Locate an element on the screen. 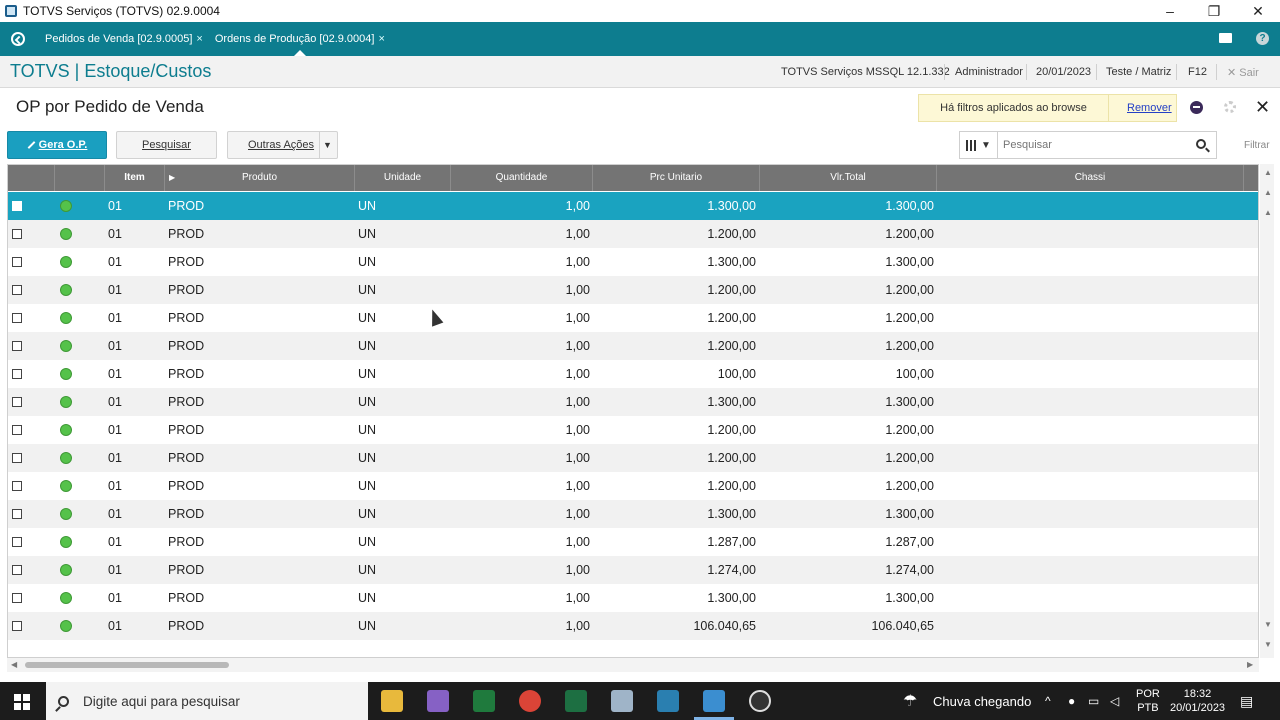 The image size is (1280, 720). clock: 18:32 20/01/2023 is located at coordinates (1197, 701).